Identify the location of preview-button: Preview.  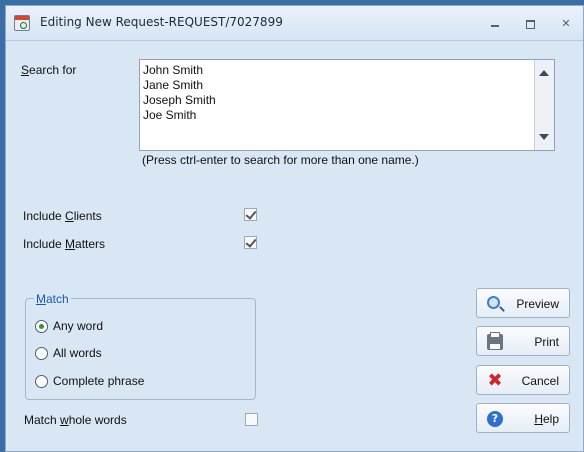
(523, 303).